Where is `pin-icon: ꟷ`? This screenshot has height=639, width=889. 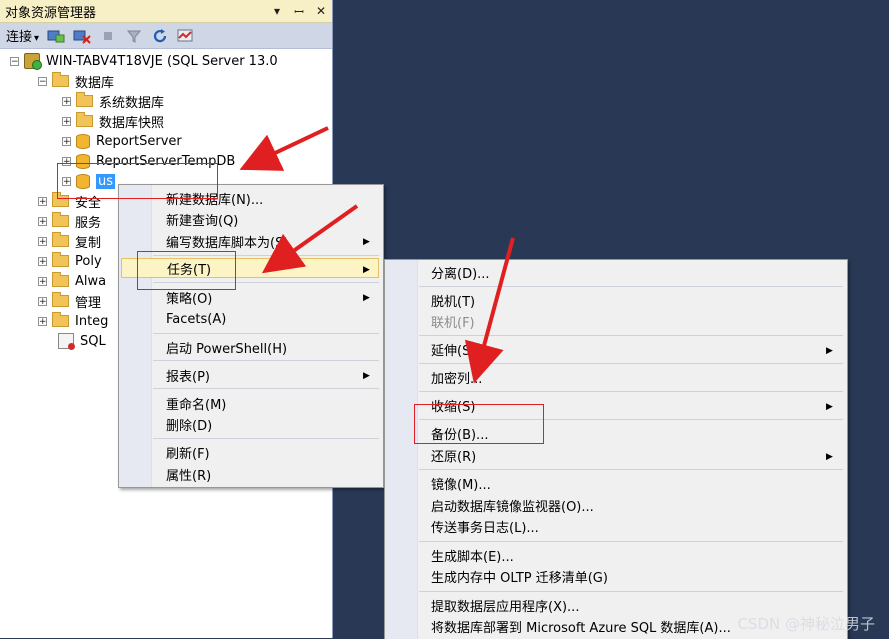 pin-icon: ꟷ is located at coordinates (299, 11).